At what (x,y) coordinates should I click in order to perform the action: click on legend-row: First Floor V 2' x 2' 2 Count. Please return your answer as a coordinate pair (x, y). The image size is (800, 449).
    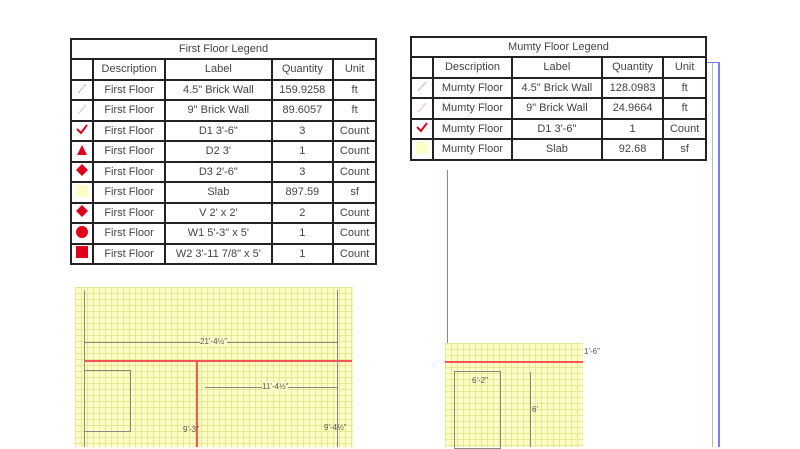
    Looking at the image, I should click on (223, 212).